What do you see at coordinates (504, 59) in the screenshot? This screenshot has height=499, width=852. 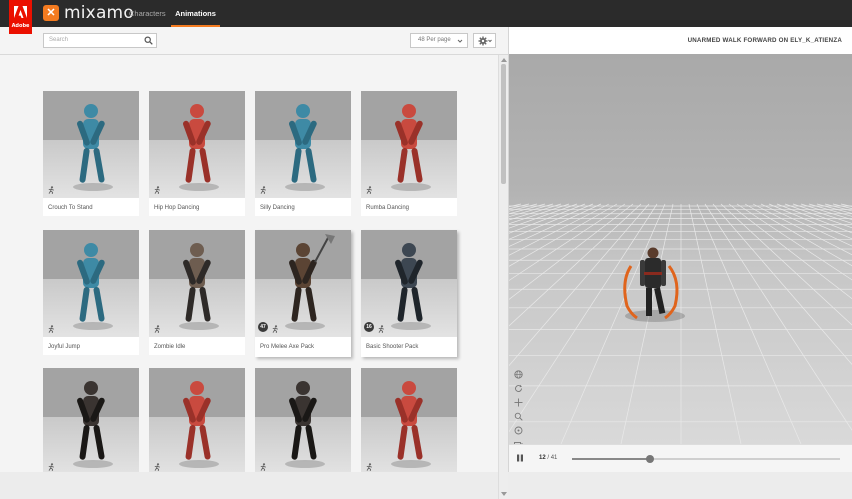 I see `scroll-up-icon` at bounding box center [504, 59].